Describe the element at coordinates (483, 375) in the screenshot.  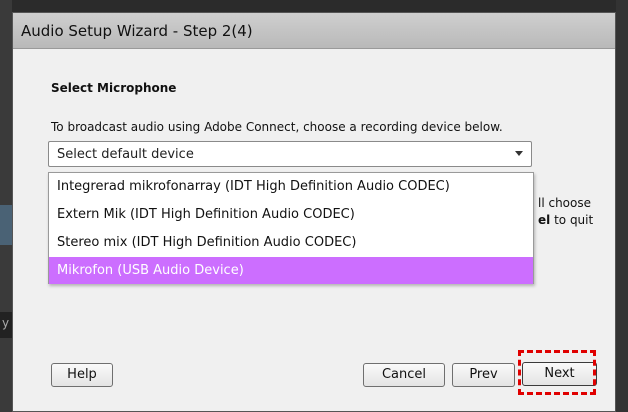
I see `prev-button: Prev` at that location.